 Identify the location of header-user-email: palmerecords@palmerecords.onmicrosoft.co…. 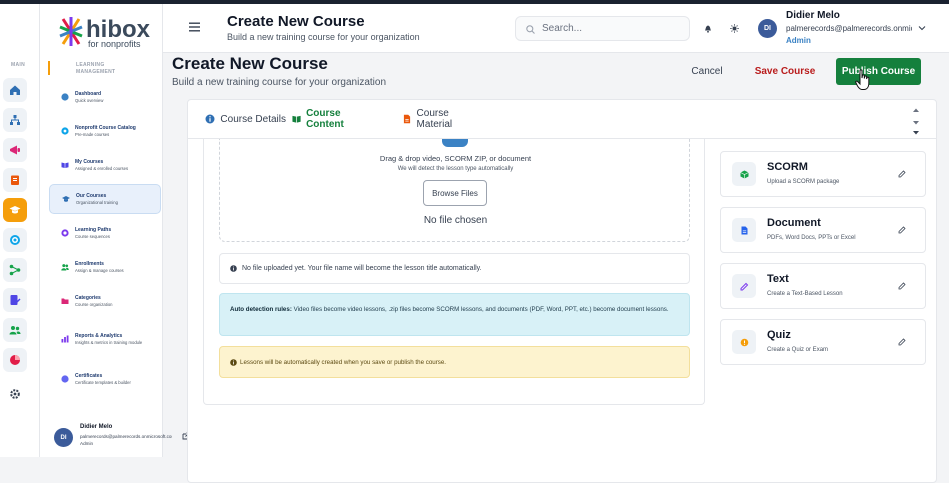
(849, 28).